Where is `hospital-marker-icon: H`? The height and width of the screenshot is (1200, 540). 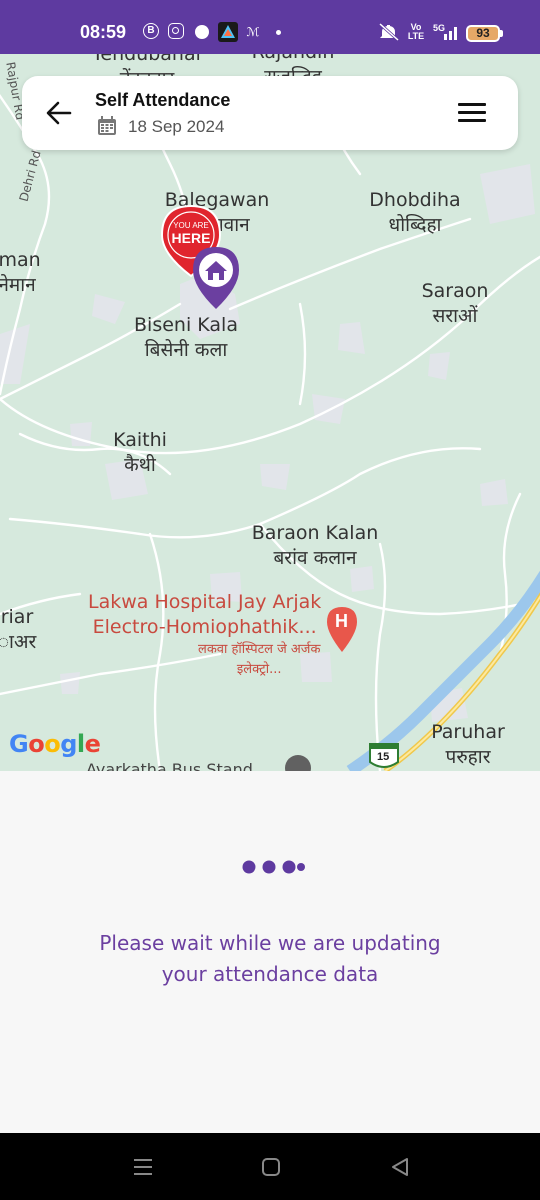
hospital-marker-icon: H is located at coordinates (341, 621).